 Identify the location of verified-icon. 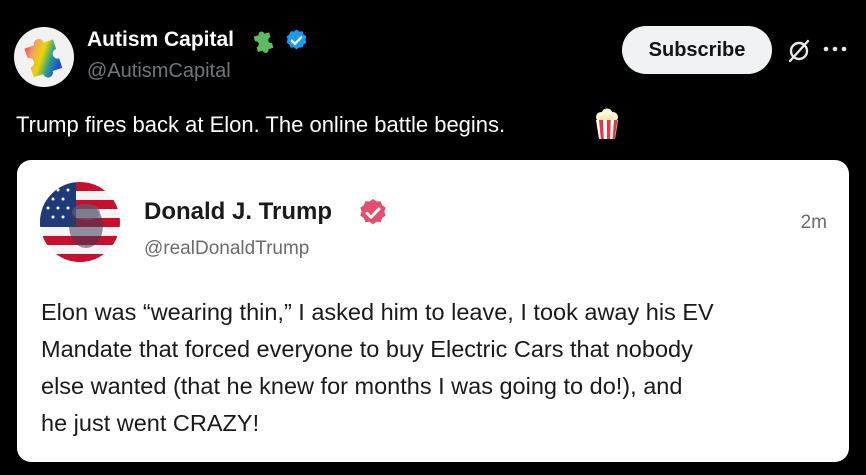
(296, 39).